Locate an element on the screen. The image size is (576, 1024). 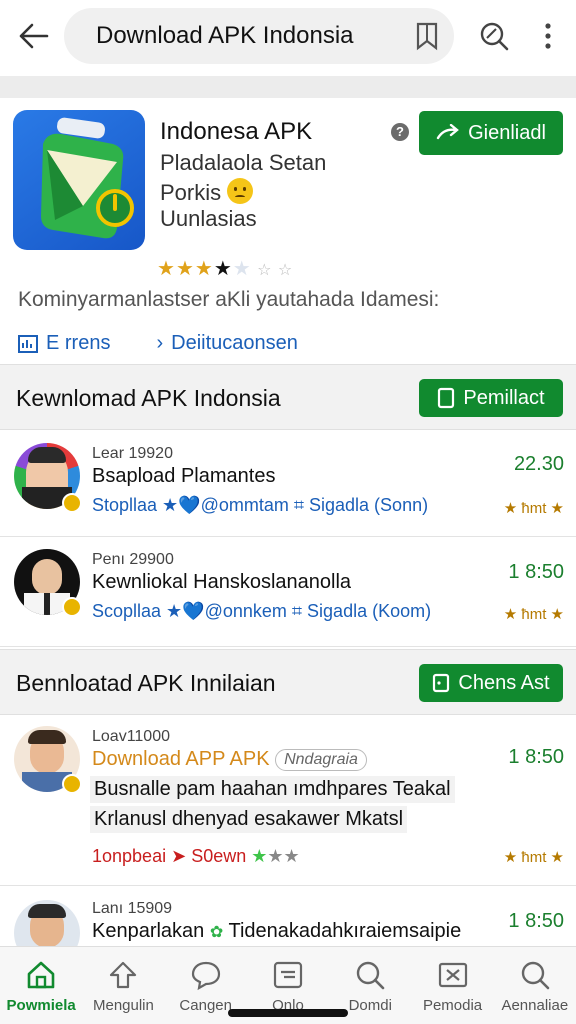
item-name: Bsapload Plamantes is located at coordinates (184, 476).